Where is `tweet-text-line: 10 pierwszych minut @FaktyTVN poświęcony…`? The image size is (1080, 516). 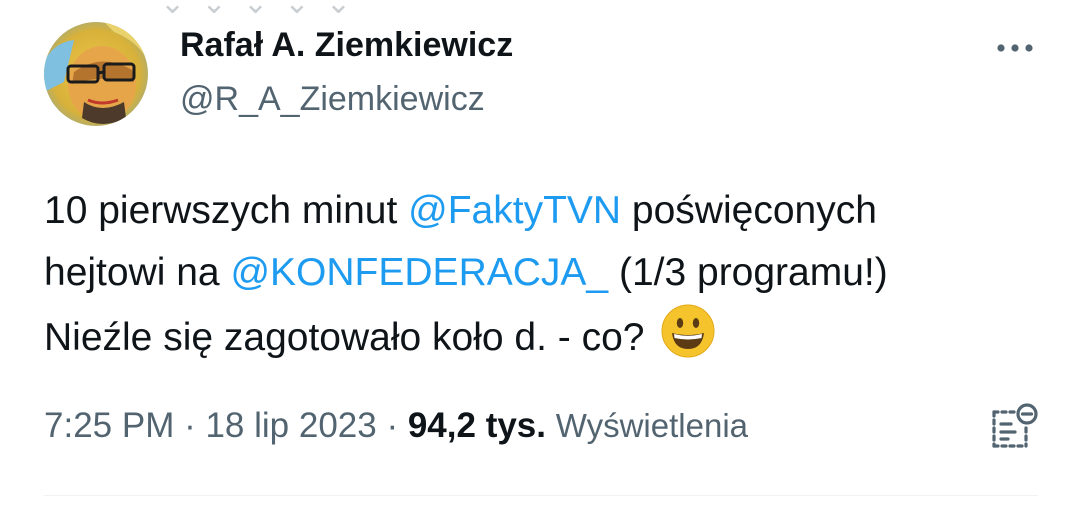
tweet-text-line: 10 pierwszych minut @FaktyTVN poświęcony… is located at coordinates (544, 211).